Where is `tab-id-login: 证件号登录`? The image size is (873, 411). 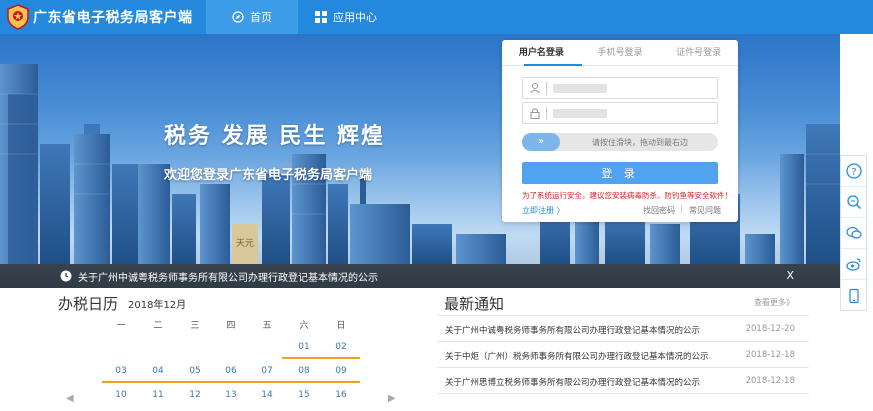 tab-id-login: 证件号登录 is located at coordinates (698, 52).